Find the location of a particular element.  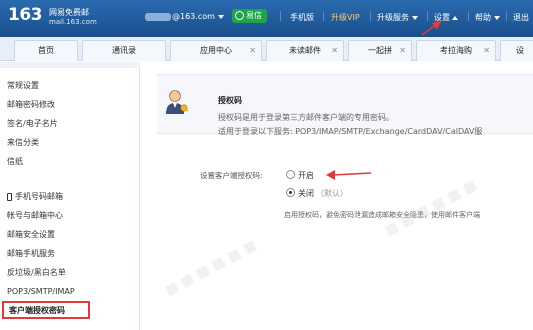

sidebar-item-phone-mailbox: 手机号码邮箱 is located at coordinates (35, 196).